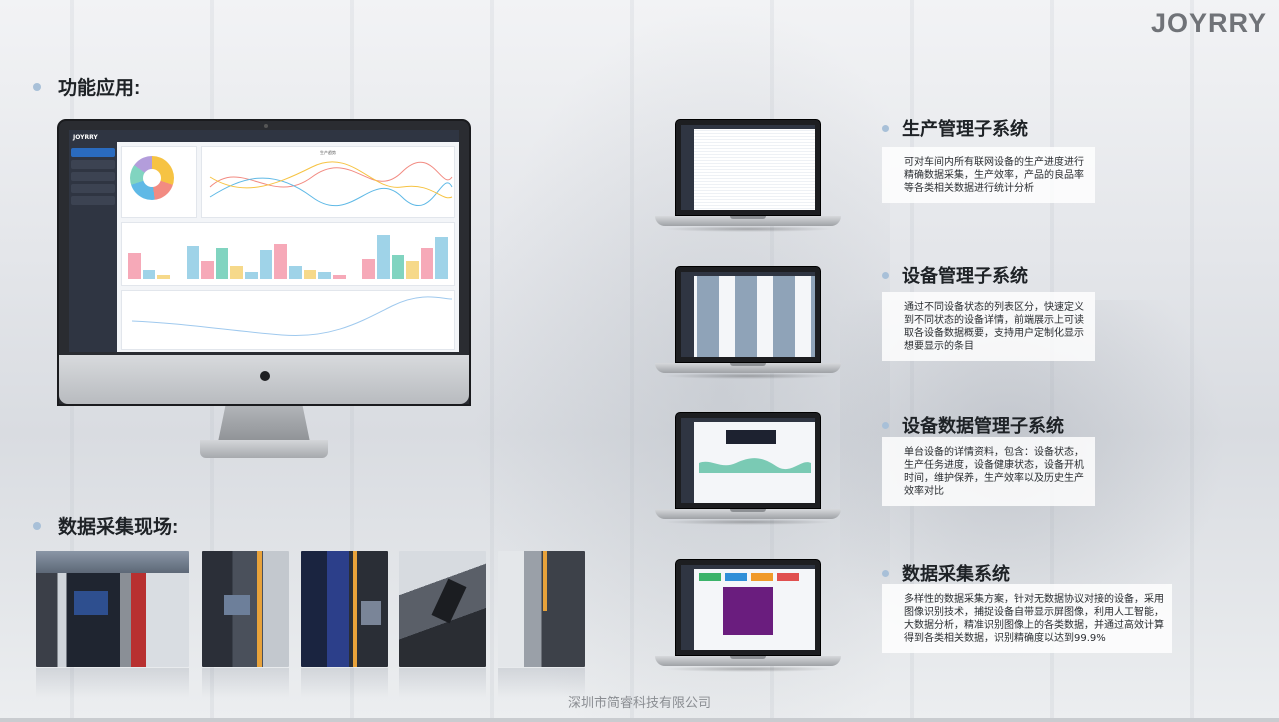  I want to click on dashboard-screen: JOYRRY 生产趋势, so click(264, 241).